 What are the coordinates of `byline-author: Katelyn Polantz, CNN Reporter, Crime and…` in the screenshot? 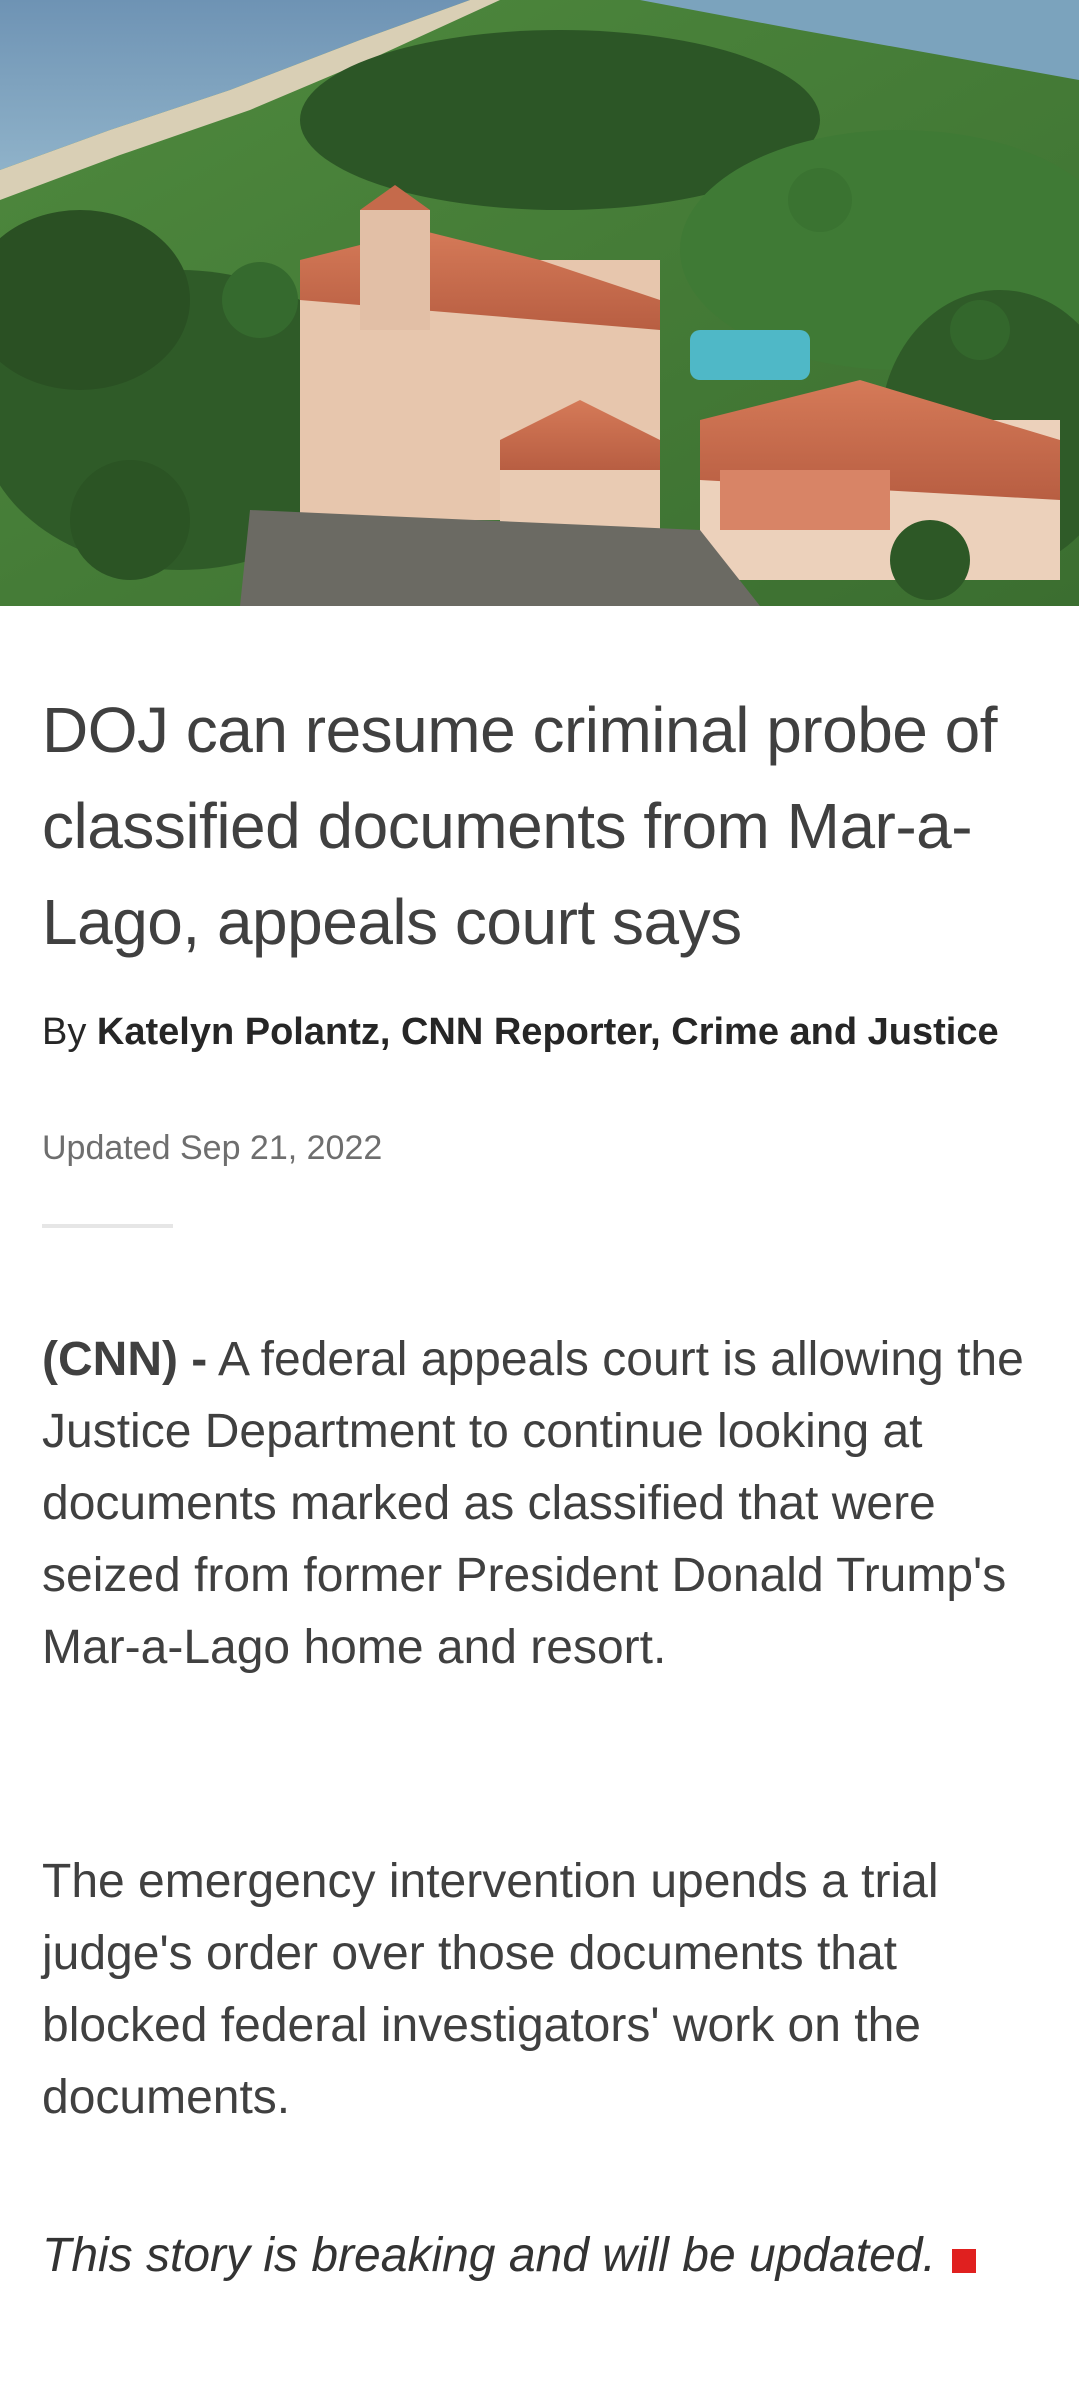 It's located at (548, 1032).